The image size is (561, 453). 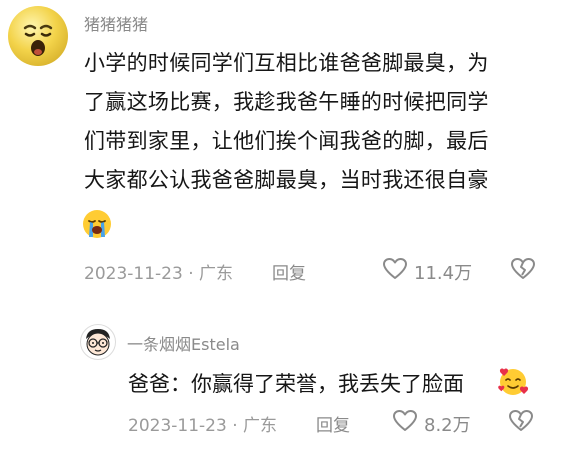 I want to click on cartoon-face-avatar-icon, so click(x=98, y=342).